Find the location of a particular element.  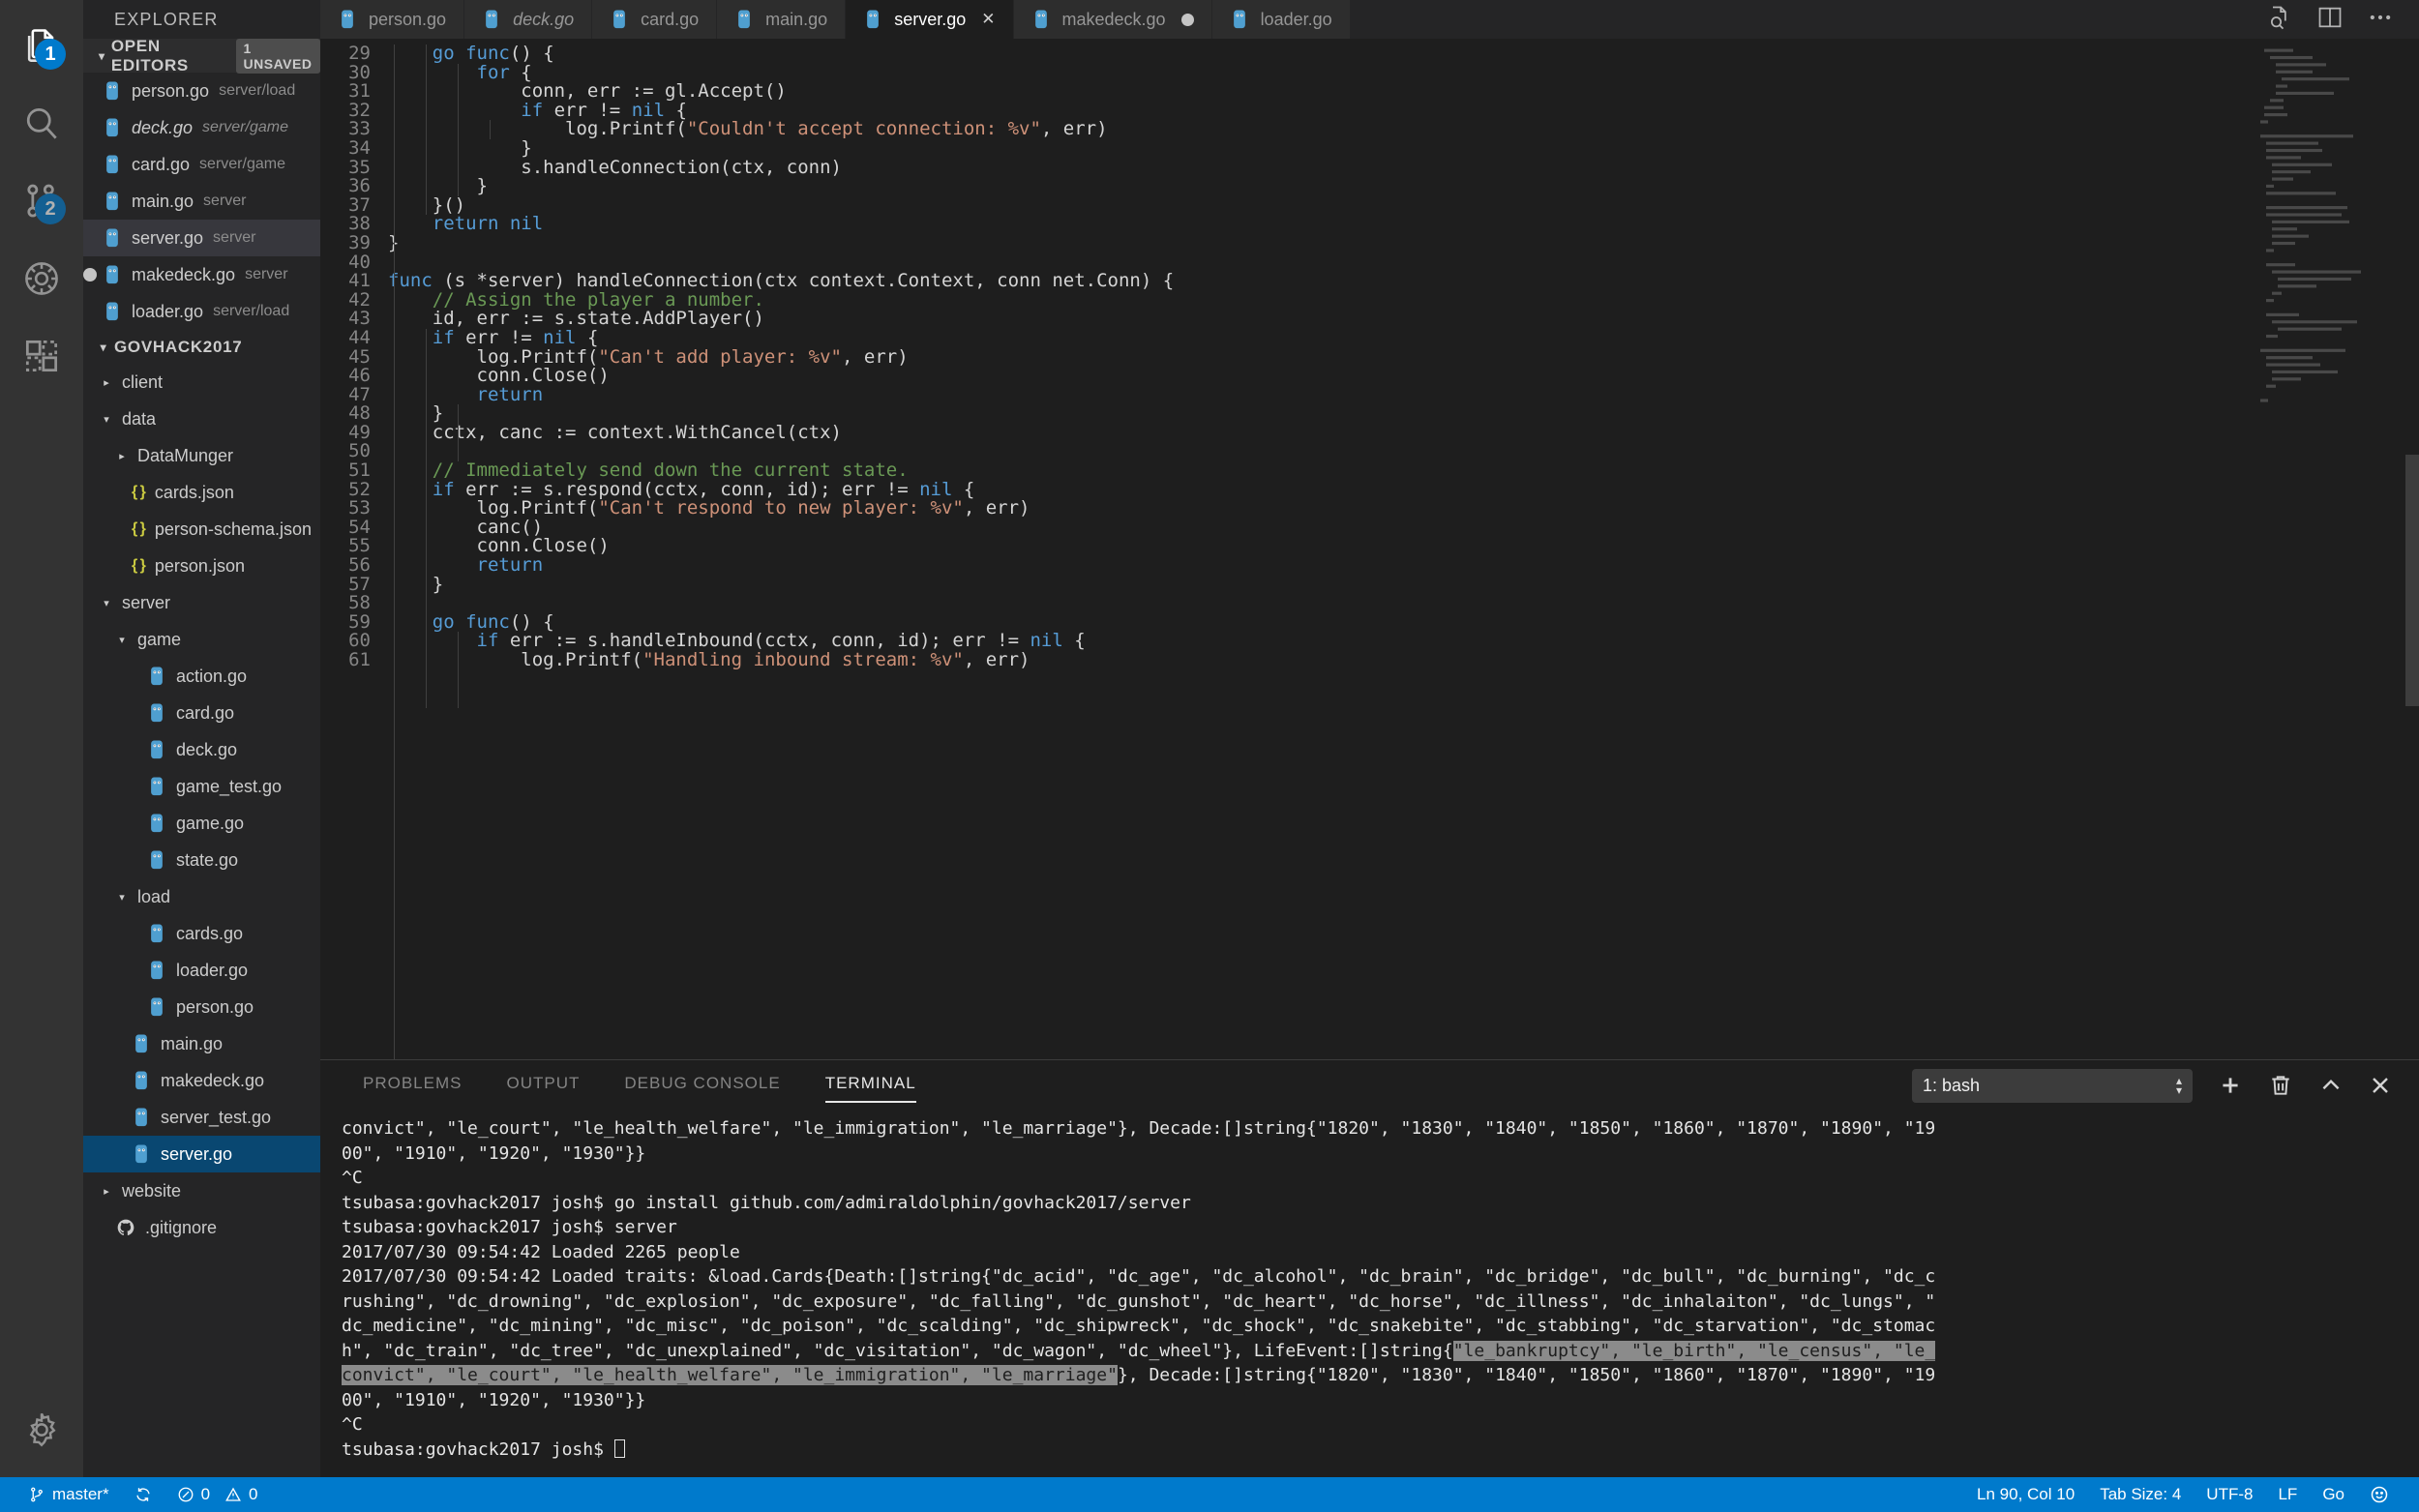

tree-item: action.go is located at coordinates (202, 676).